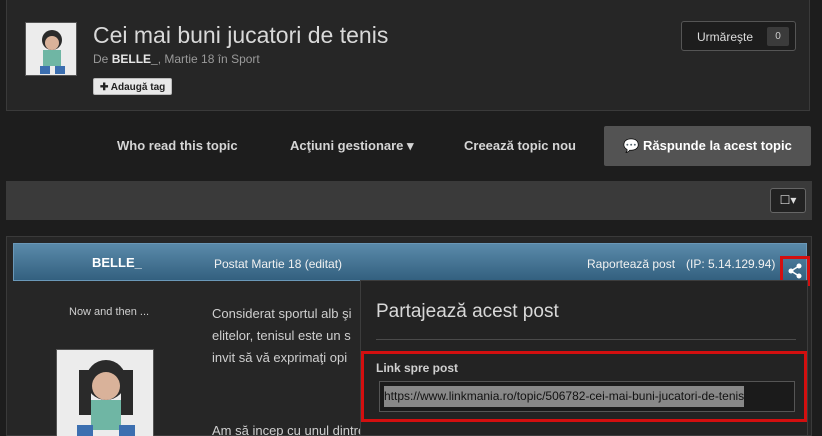 This screenshot has height=436, width=822. What do you see at coordinates (278, 264) in the screenshot?
I see `post-date-link: Postat Martie 18 (editat)` at bounding box center [278, 264].